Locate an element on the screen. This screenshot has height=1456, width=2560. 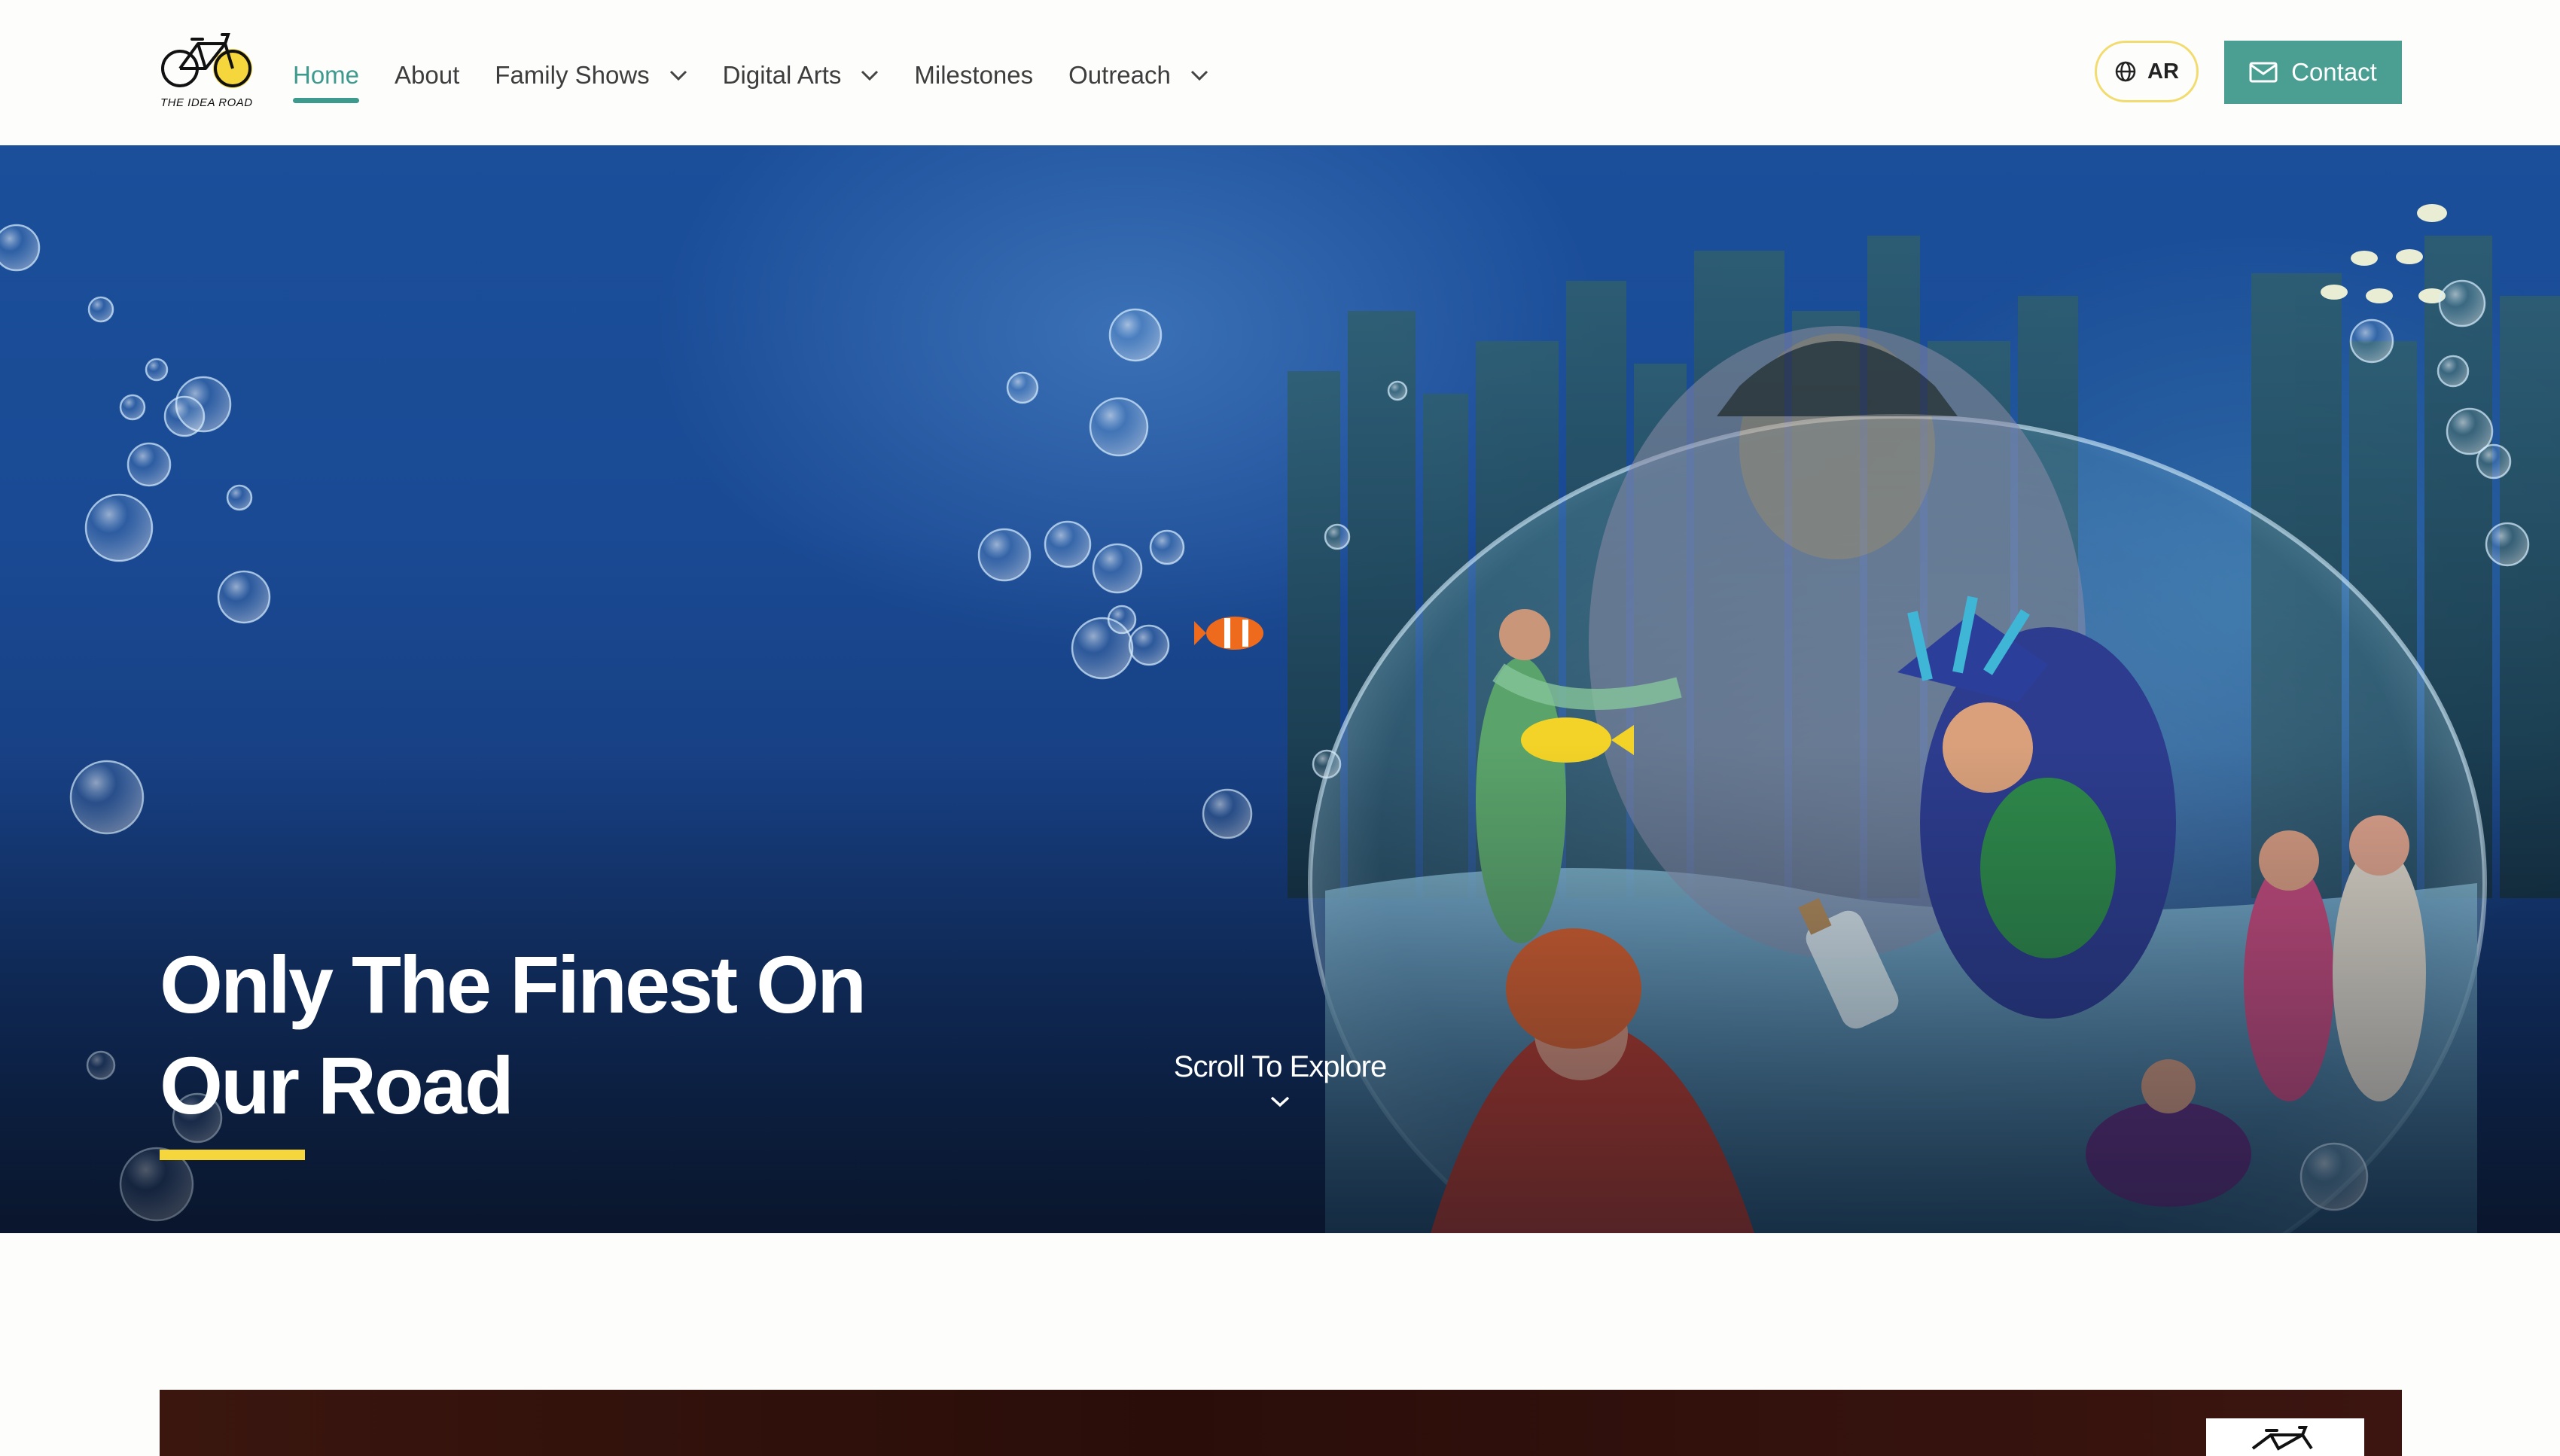
language-switch-button: AR is located at coordinates (2147, 71).